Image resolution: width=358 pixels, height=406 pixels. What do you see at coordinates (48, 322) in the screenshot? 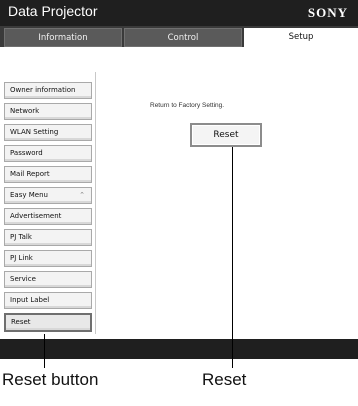
I see `sidebar-item-reset: Reset` at bounding box center [48, 322].